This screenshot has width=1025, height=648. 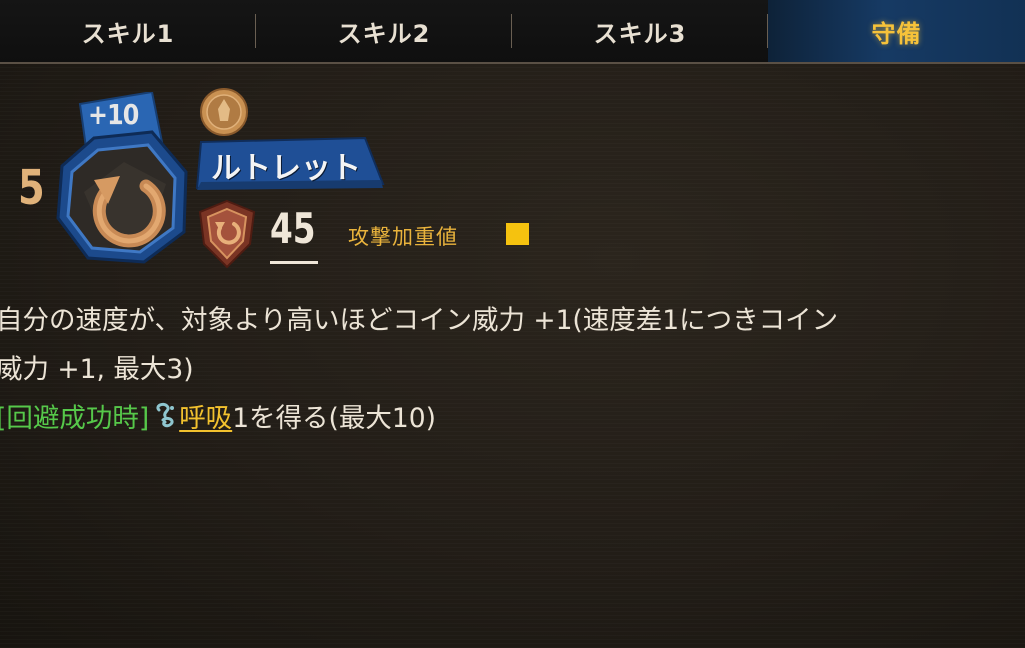 I want to click on breath-icon, so click(x=165, y=415).